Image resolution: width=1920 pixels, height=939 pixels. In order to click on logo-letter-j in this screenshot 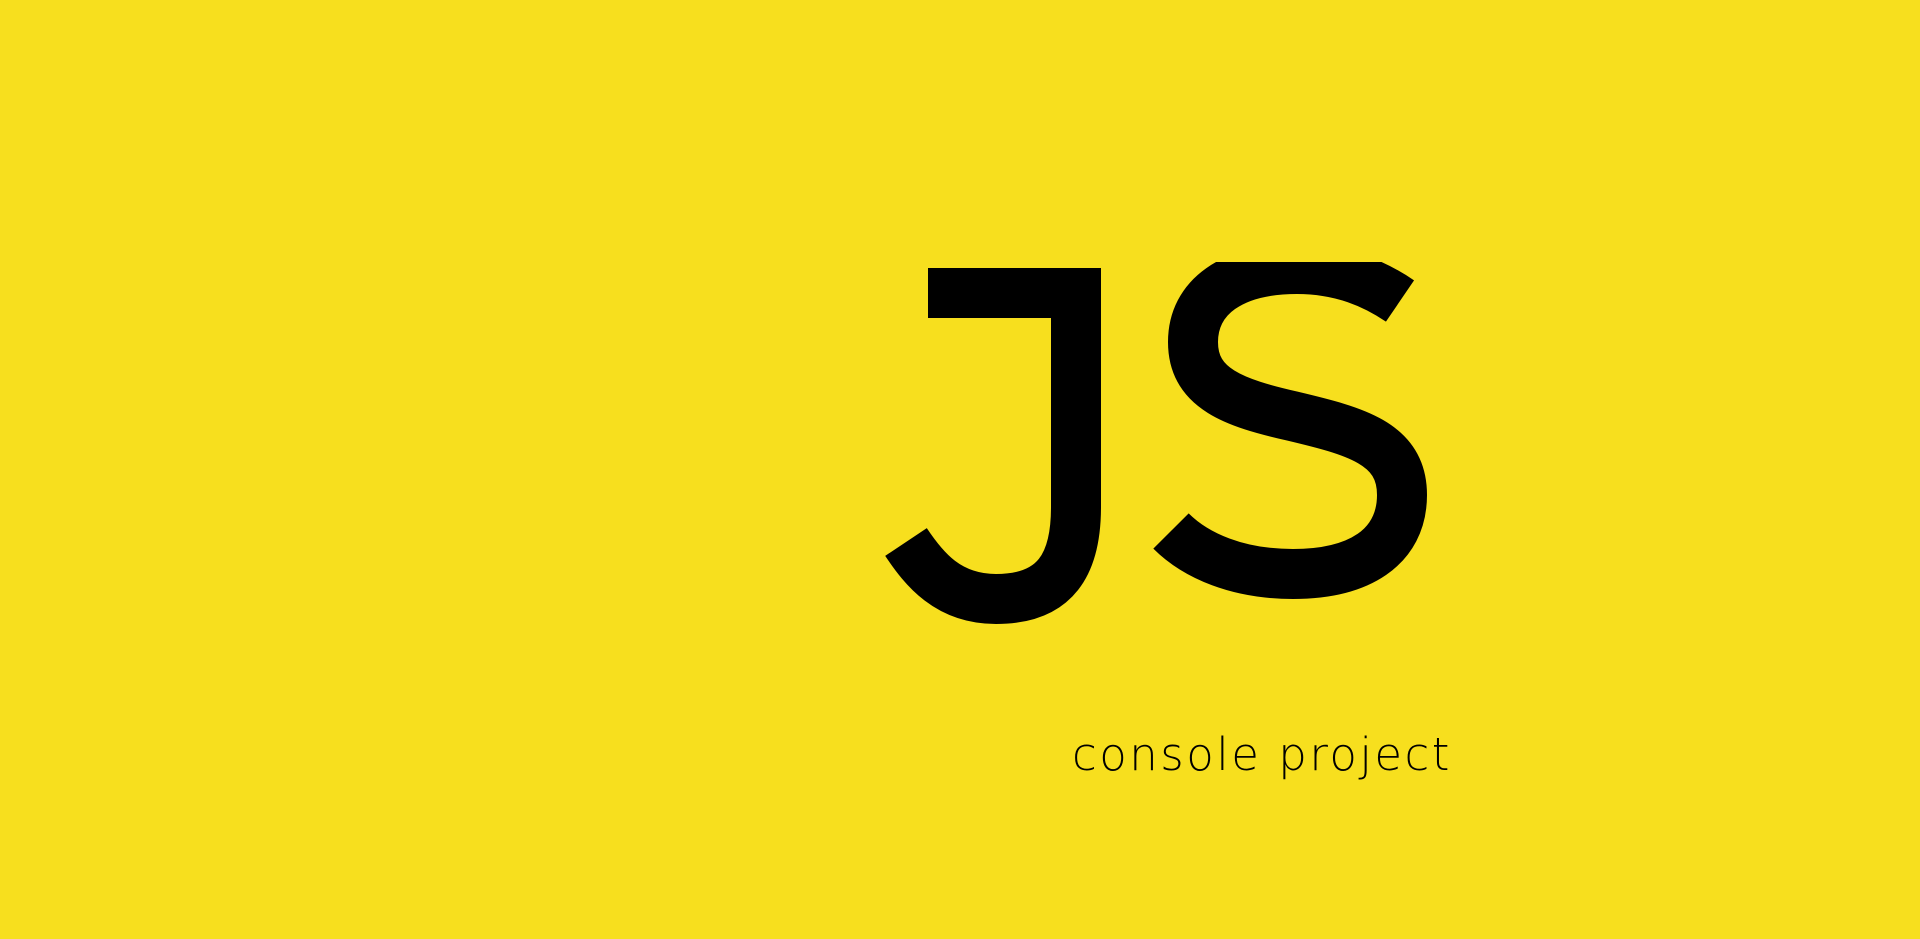, I will do `click(993, 446)`.